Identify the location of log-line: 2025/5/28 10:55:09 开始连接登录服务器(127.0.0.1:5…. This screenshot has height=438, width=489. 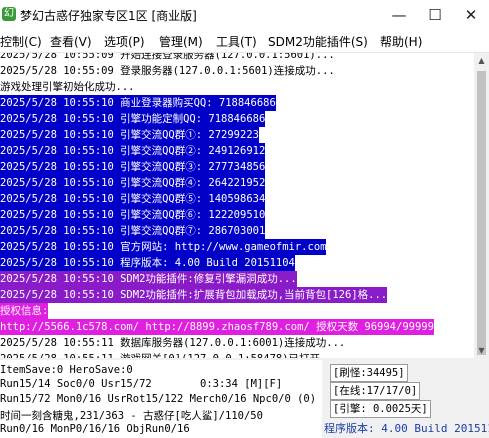
(167, 57).